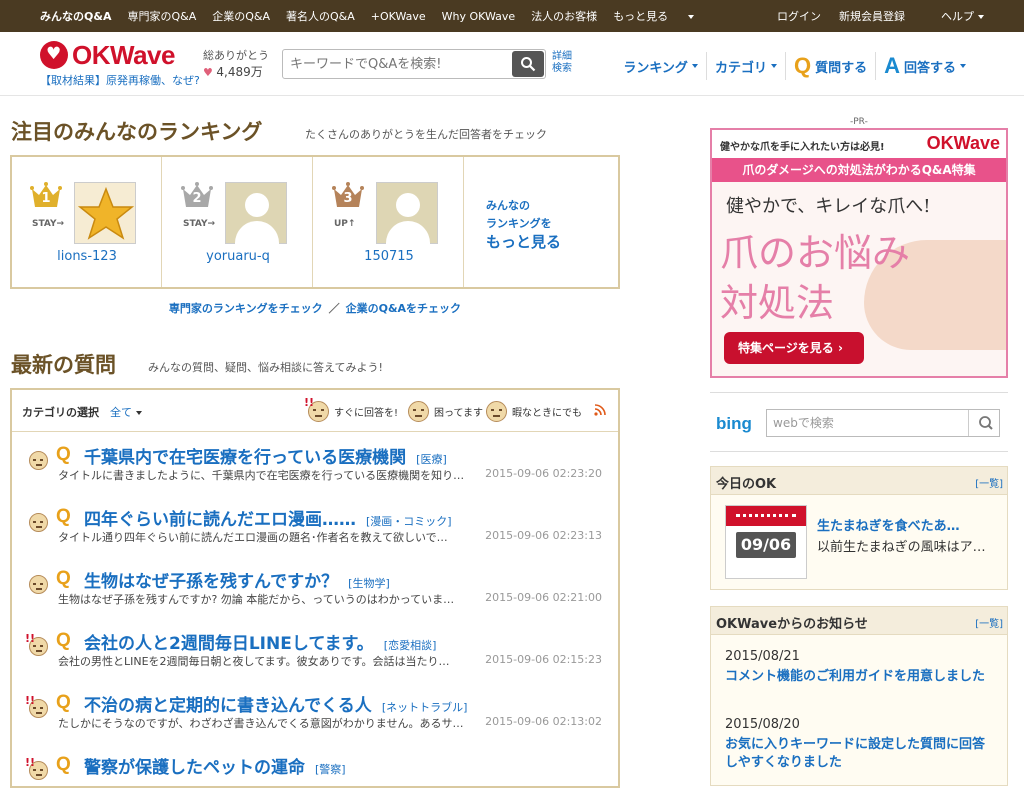 Image resolution: width=1024 pixels, height=788 pixels. I want to click on featured-news-link: 【取材結果】原発再稼働、なぜ?, so click(120, 80).